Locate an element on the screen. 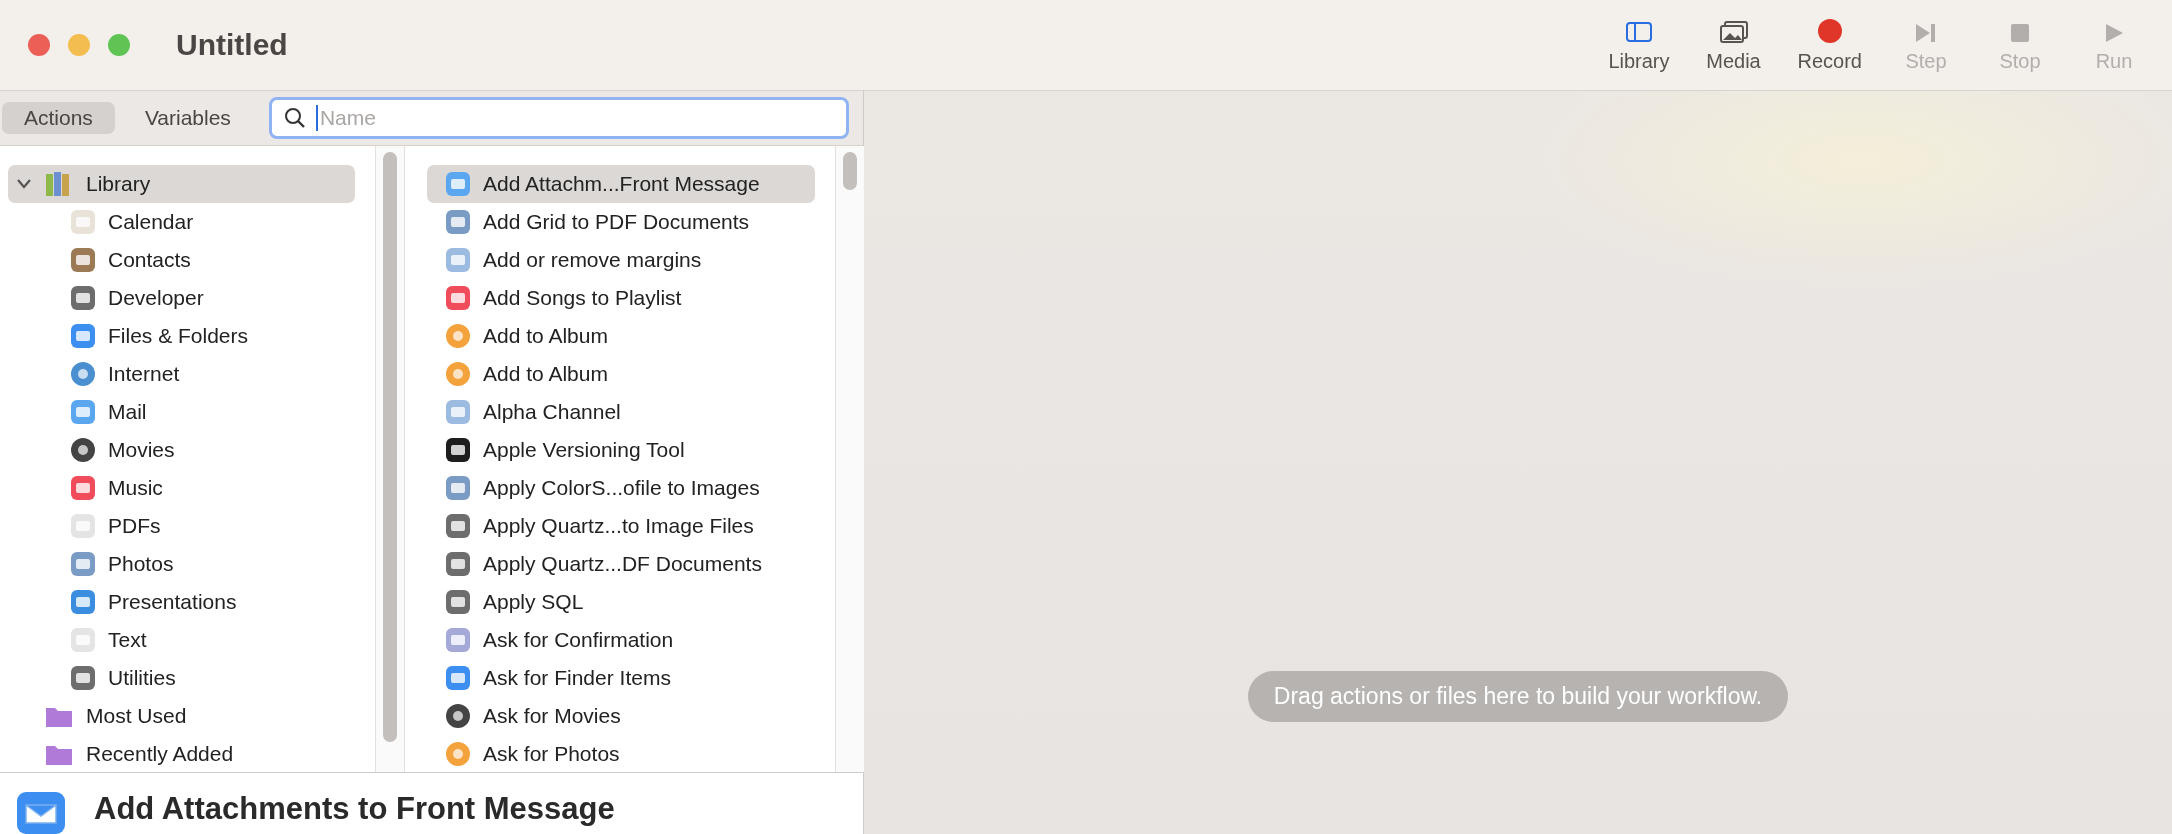  minimize-button is located at coordinates (79, 45).